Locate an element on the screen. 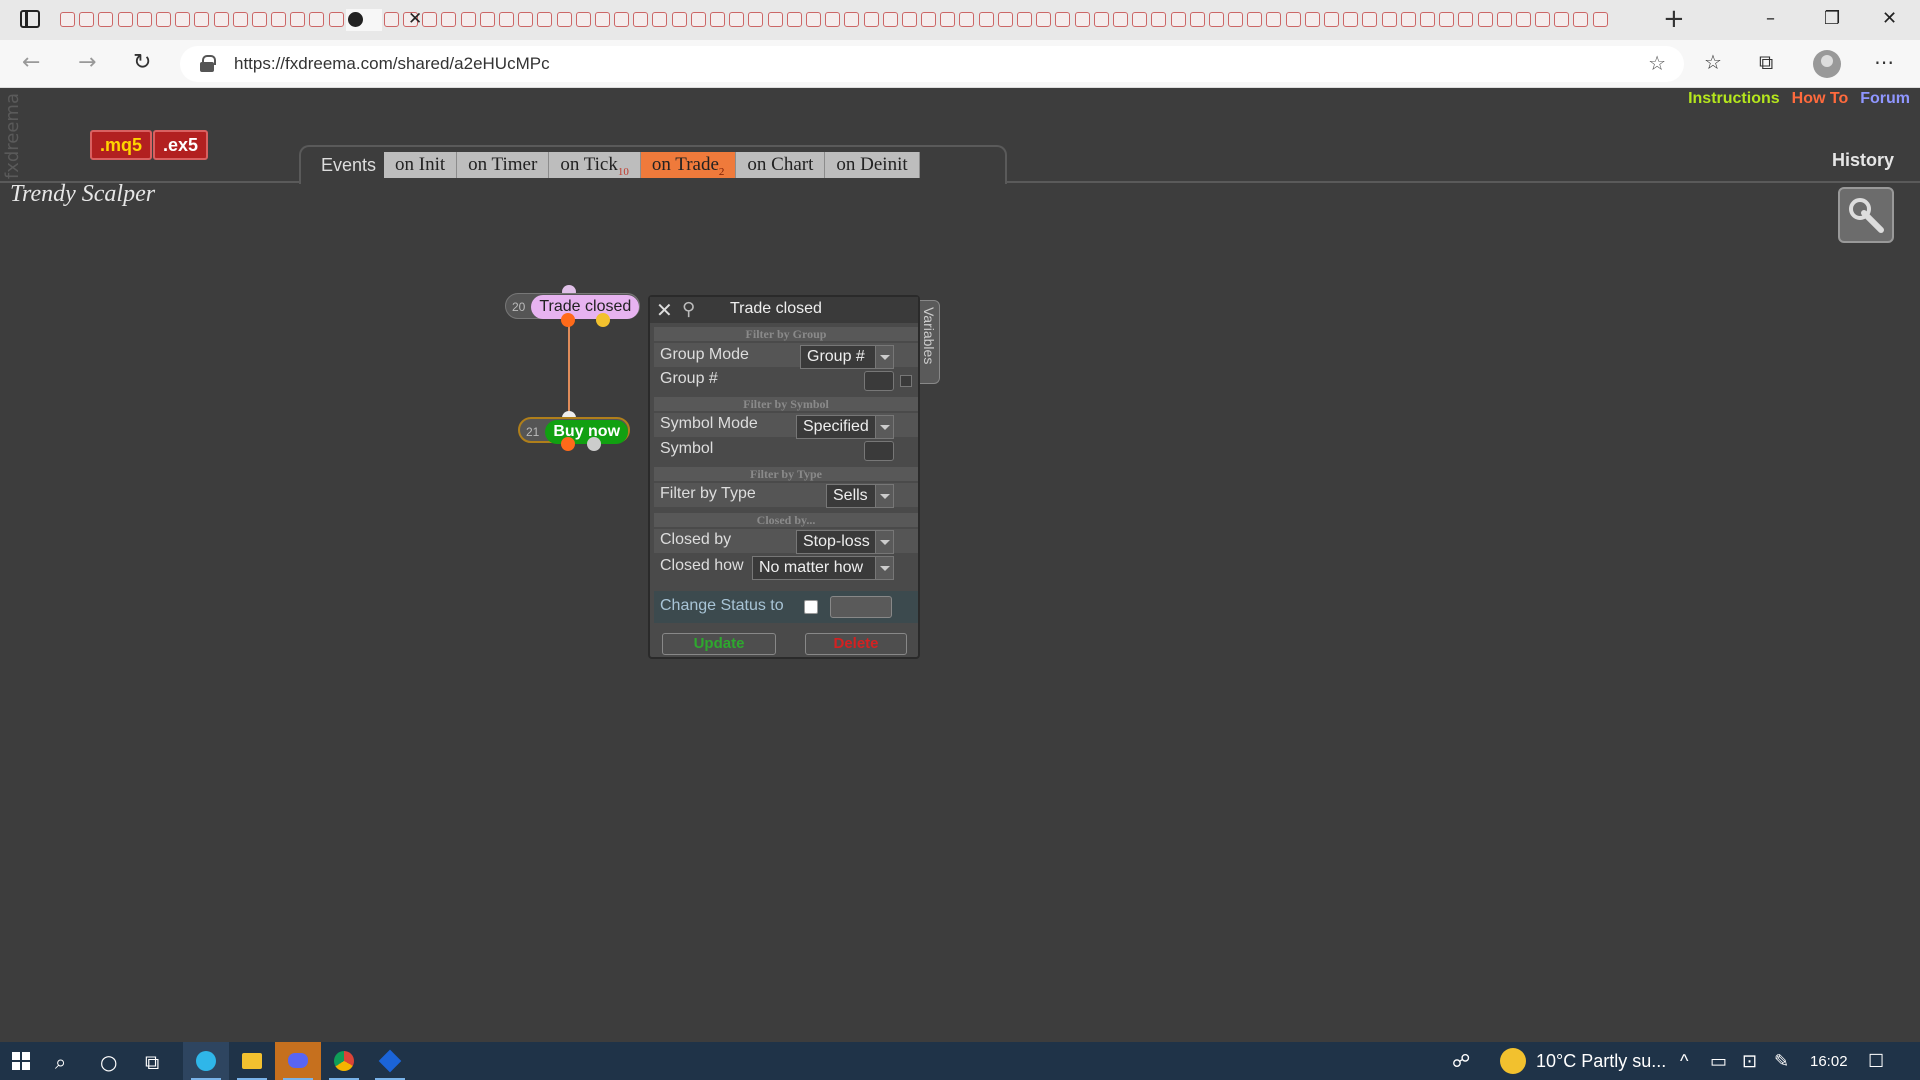 The height and width of the screenshot is (1080, 1920). delete-button: Delete is located at coordinates (856, 644).